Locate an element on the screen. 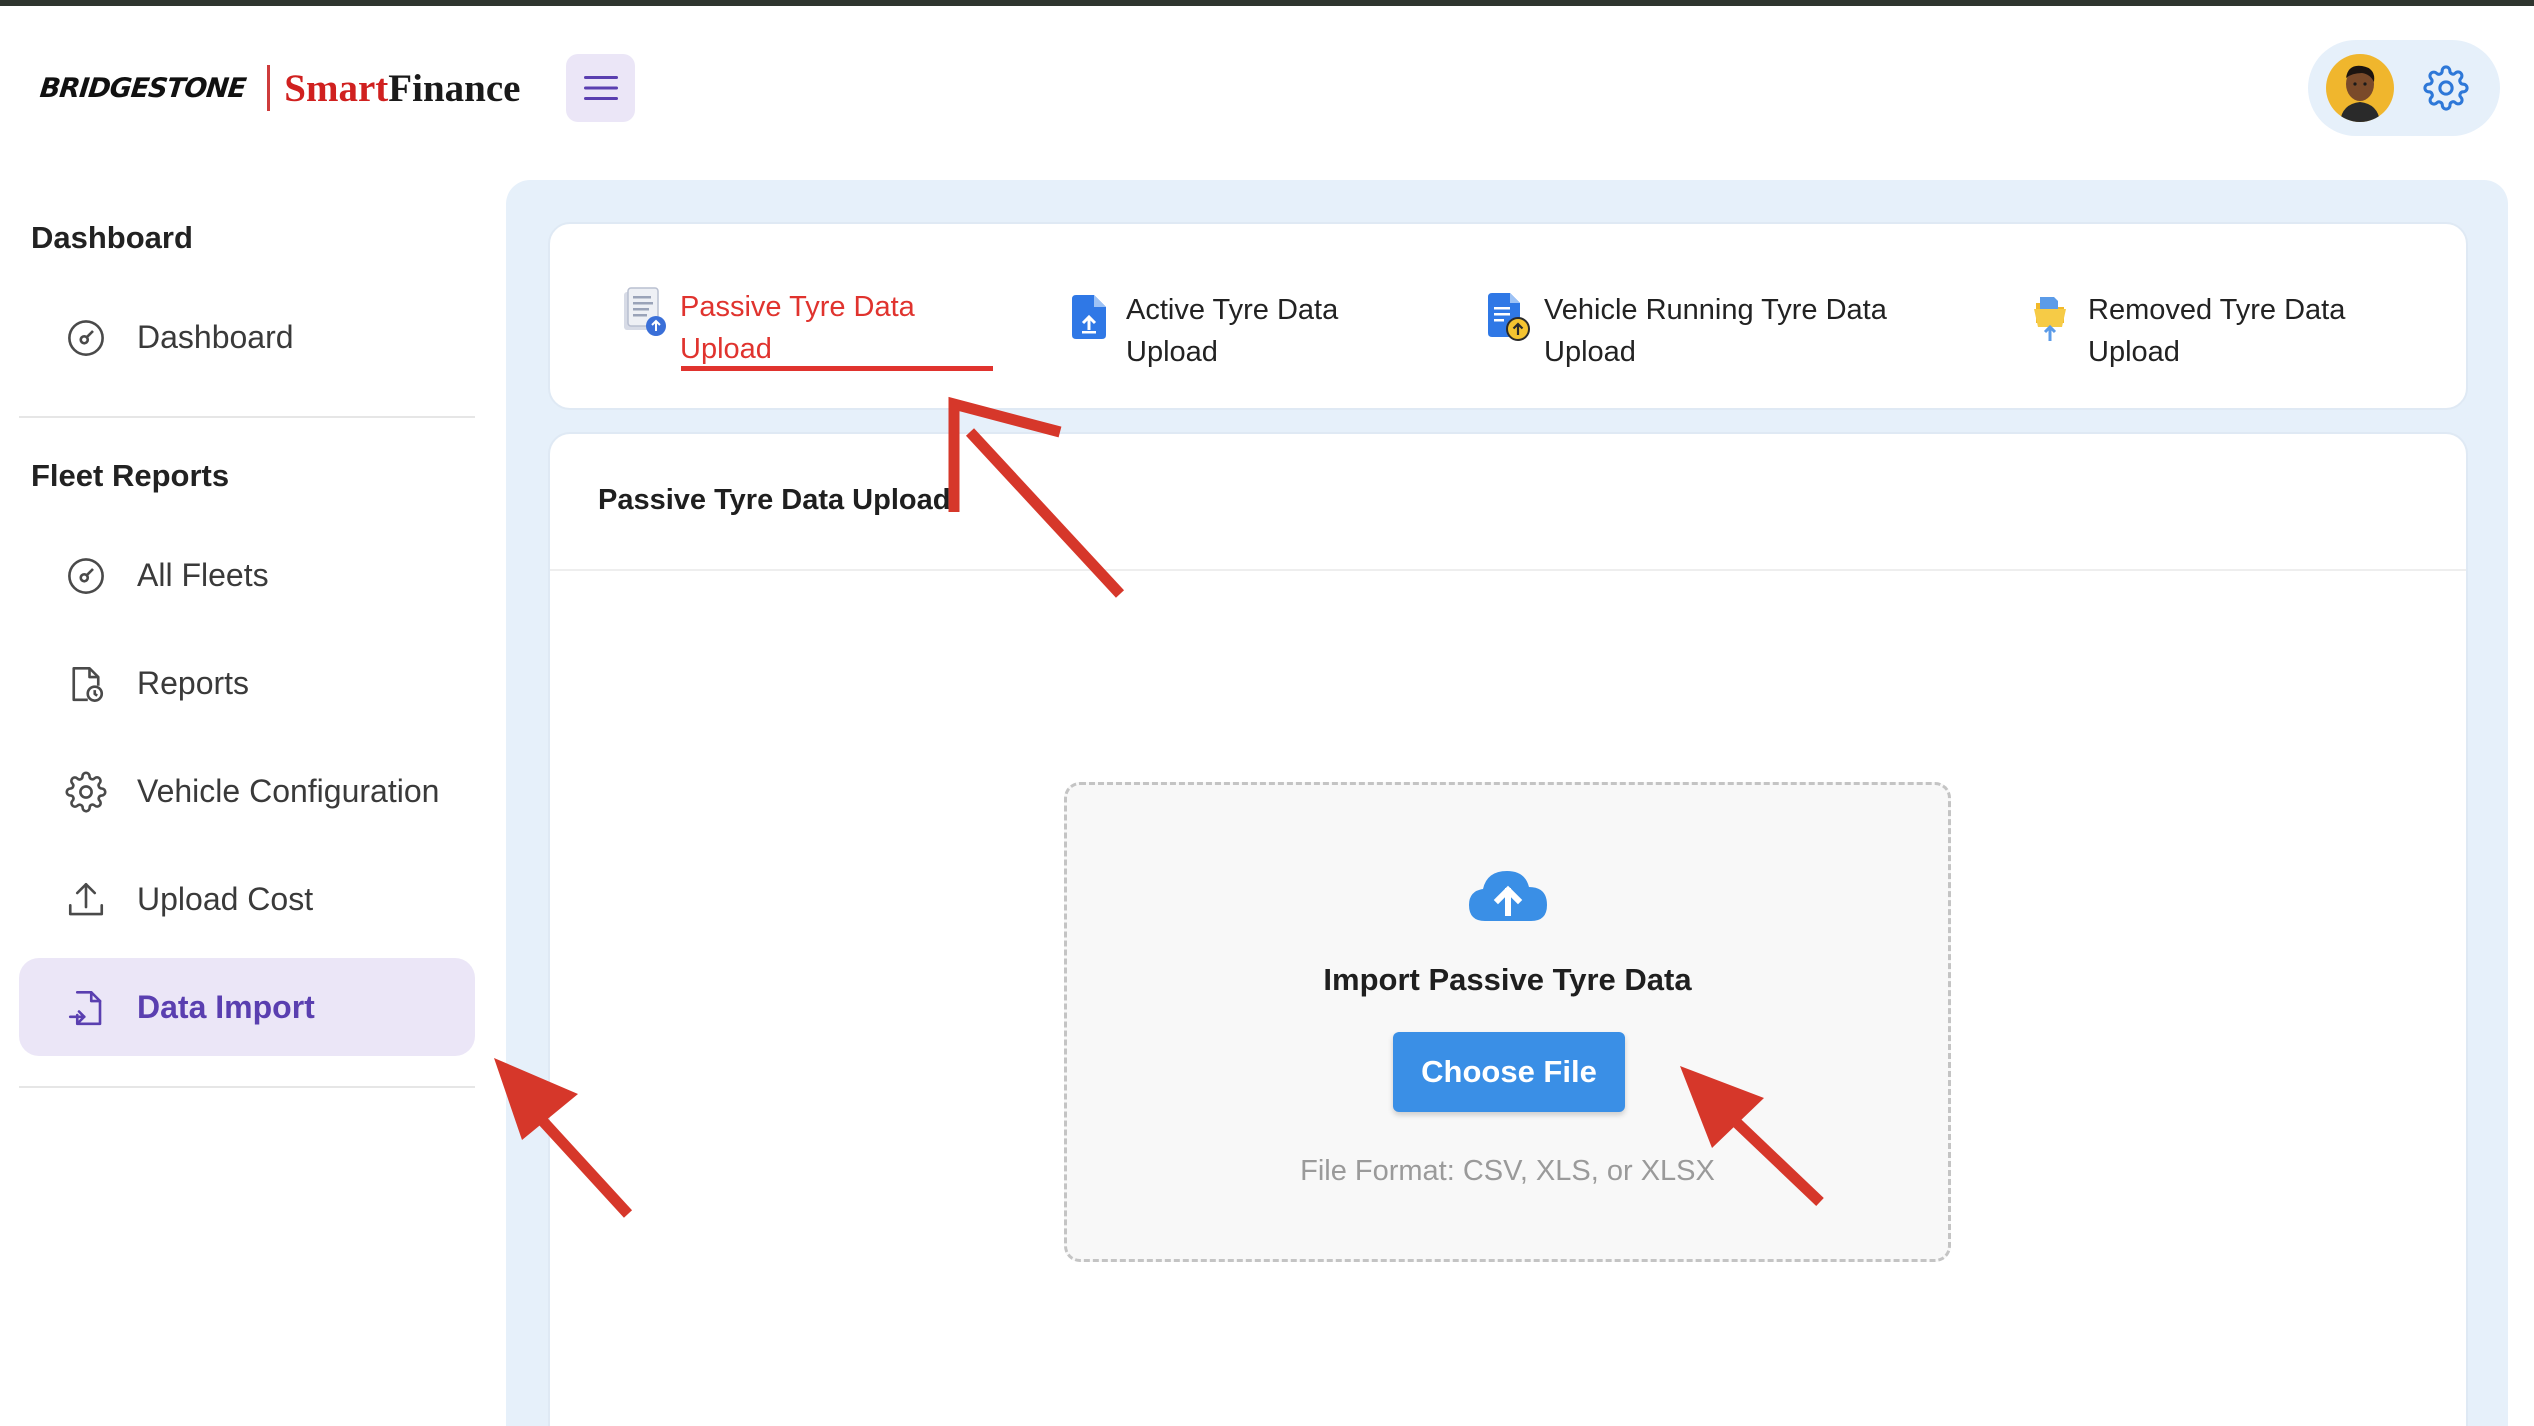 Image resolution: width=2534 pixels, height=1426 pixels. content-divider is located at coordinates (1508, 570).